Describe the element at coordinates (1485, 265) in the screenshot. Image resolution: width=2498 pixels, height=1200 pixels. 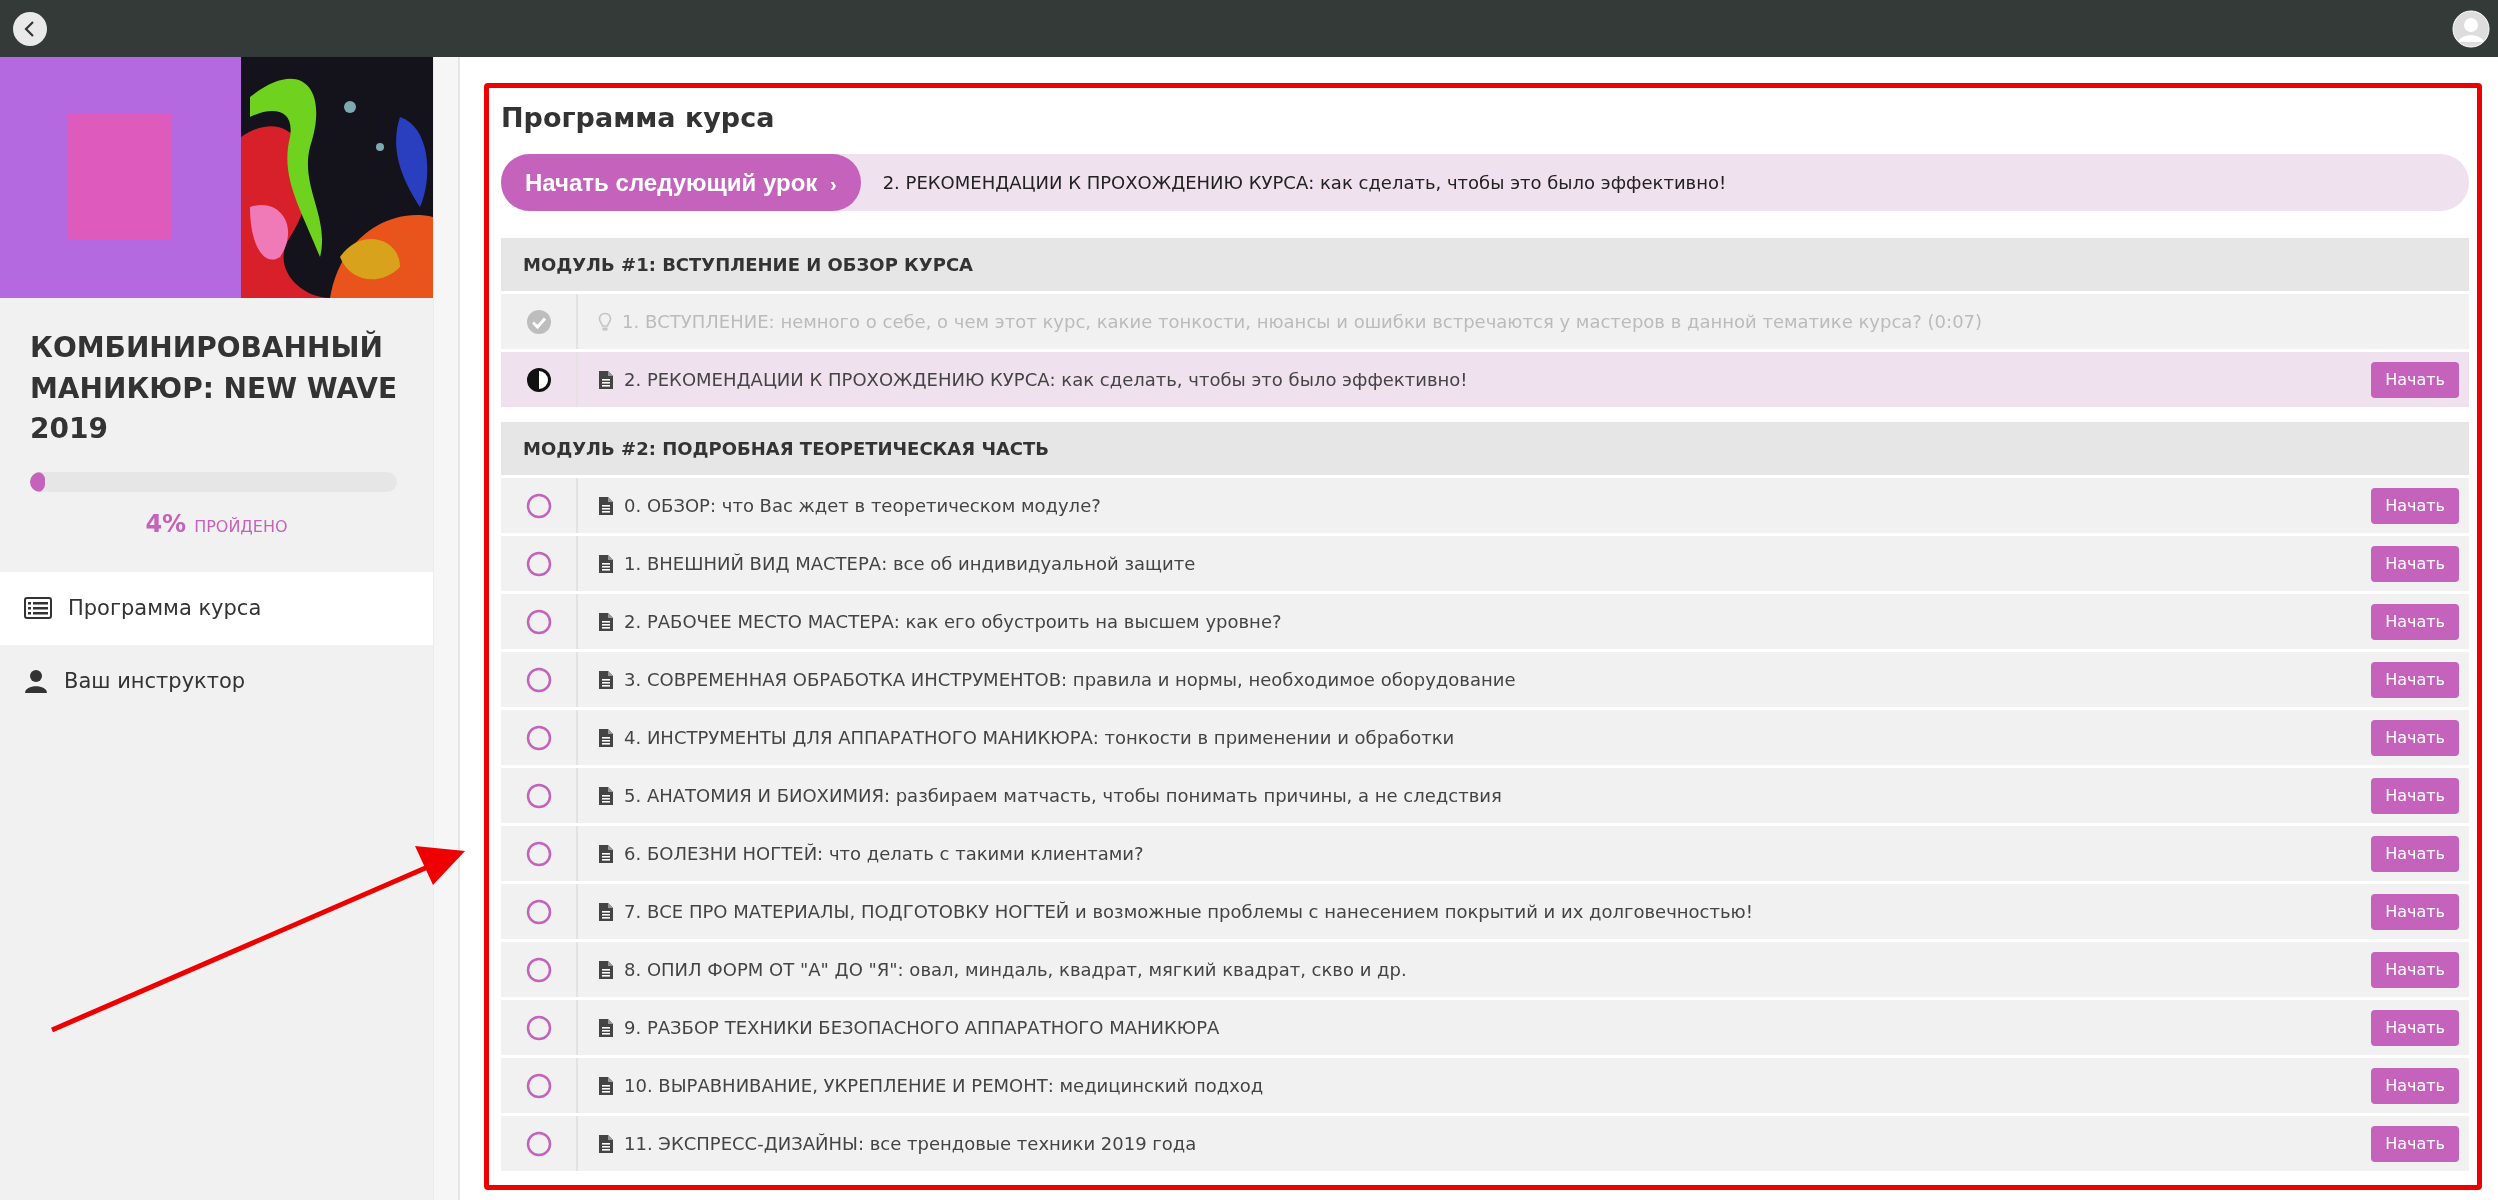
I see `module-header: МОДУЛЬ #1: ВСТУПЛЕНИЕ И ОБЗОР КУРСА` at that location.